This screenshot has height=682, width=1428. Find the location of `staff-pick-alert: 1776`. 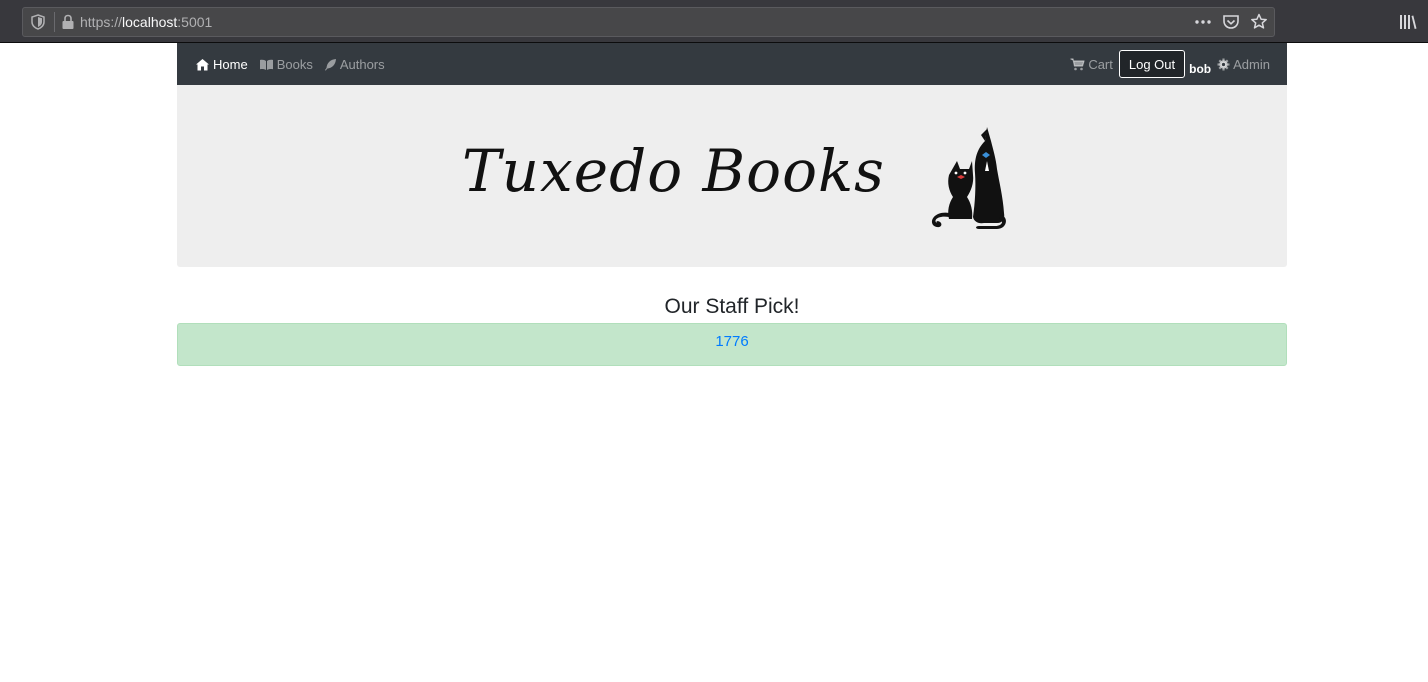

staff-pick-alert: 1776 is located at coordinates (732, 344).